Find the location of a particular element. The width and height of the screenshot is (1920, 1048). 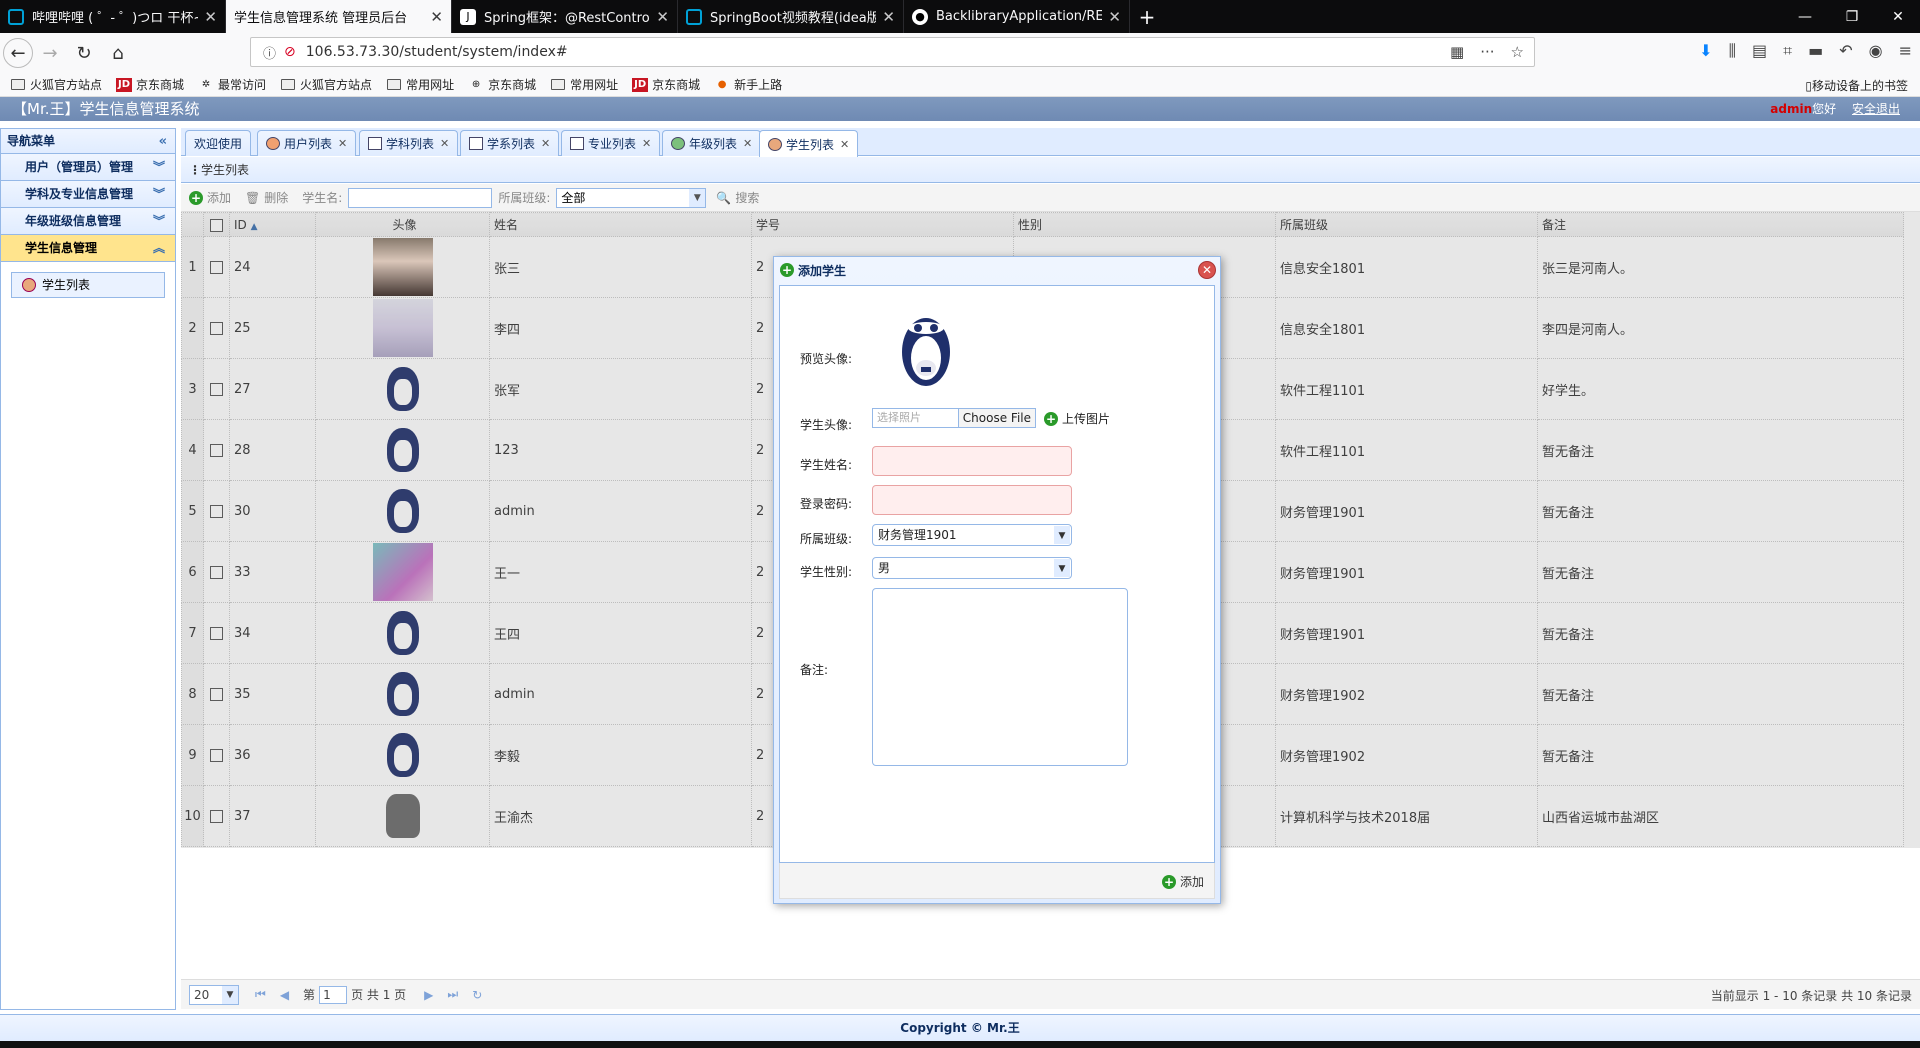

menu-icon: ≡ is located at coordinates (1905, 51).